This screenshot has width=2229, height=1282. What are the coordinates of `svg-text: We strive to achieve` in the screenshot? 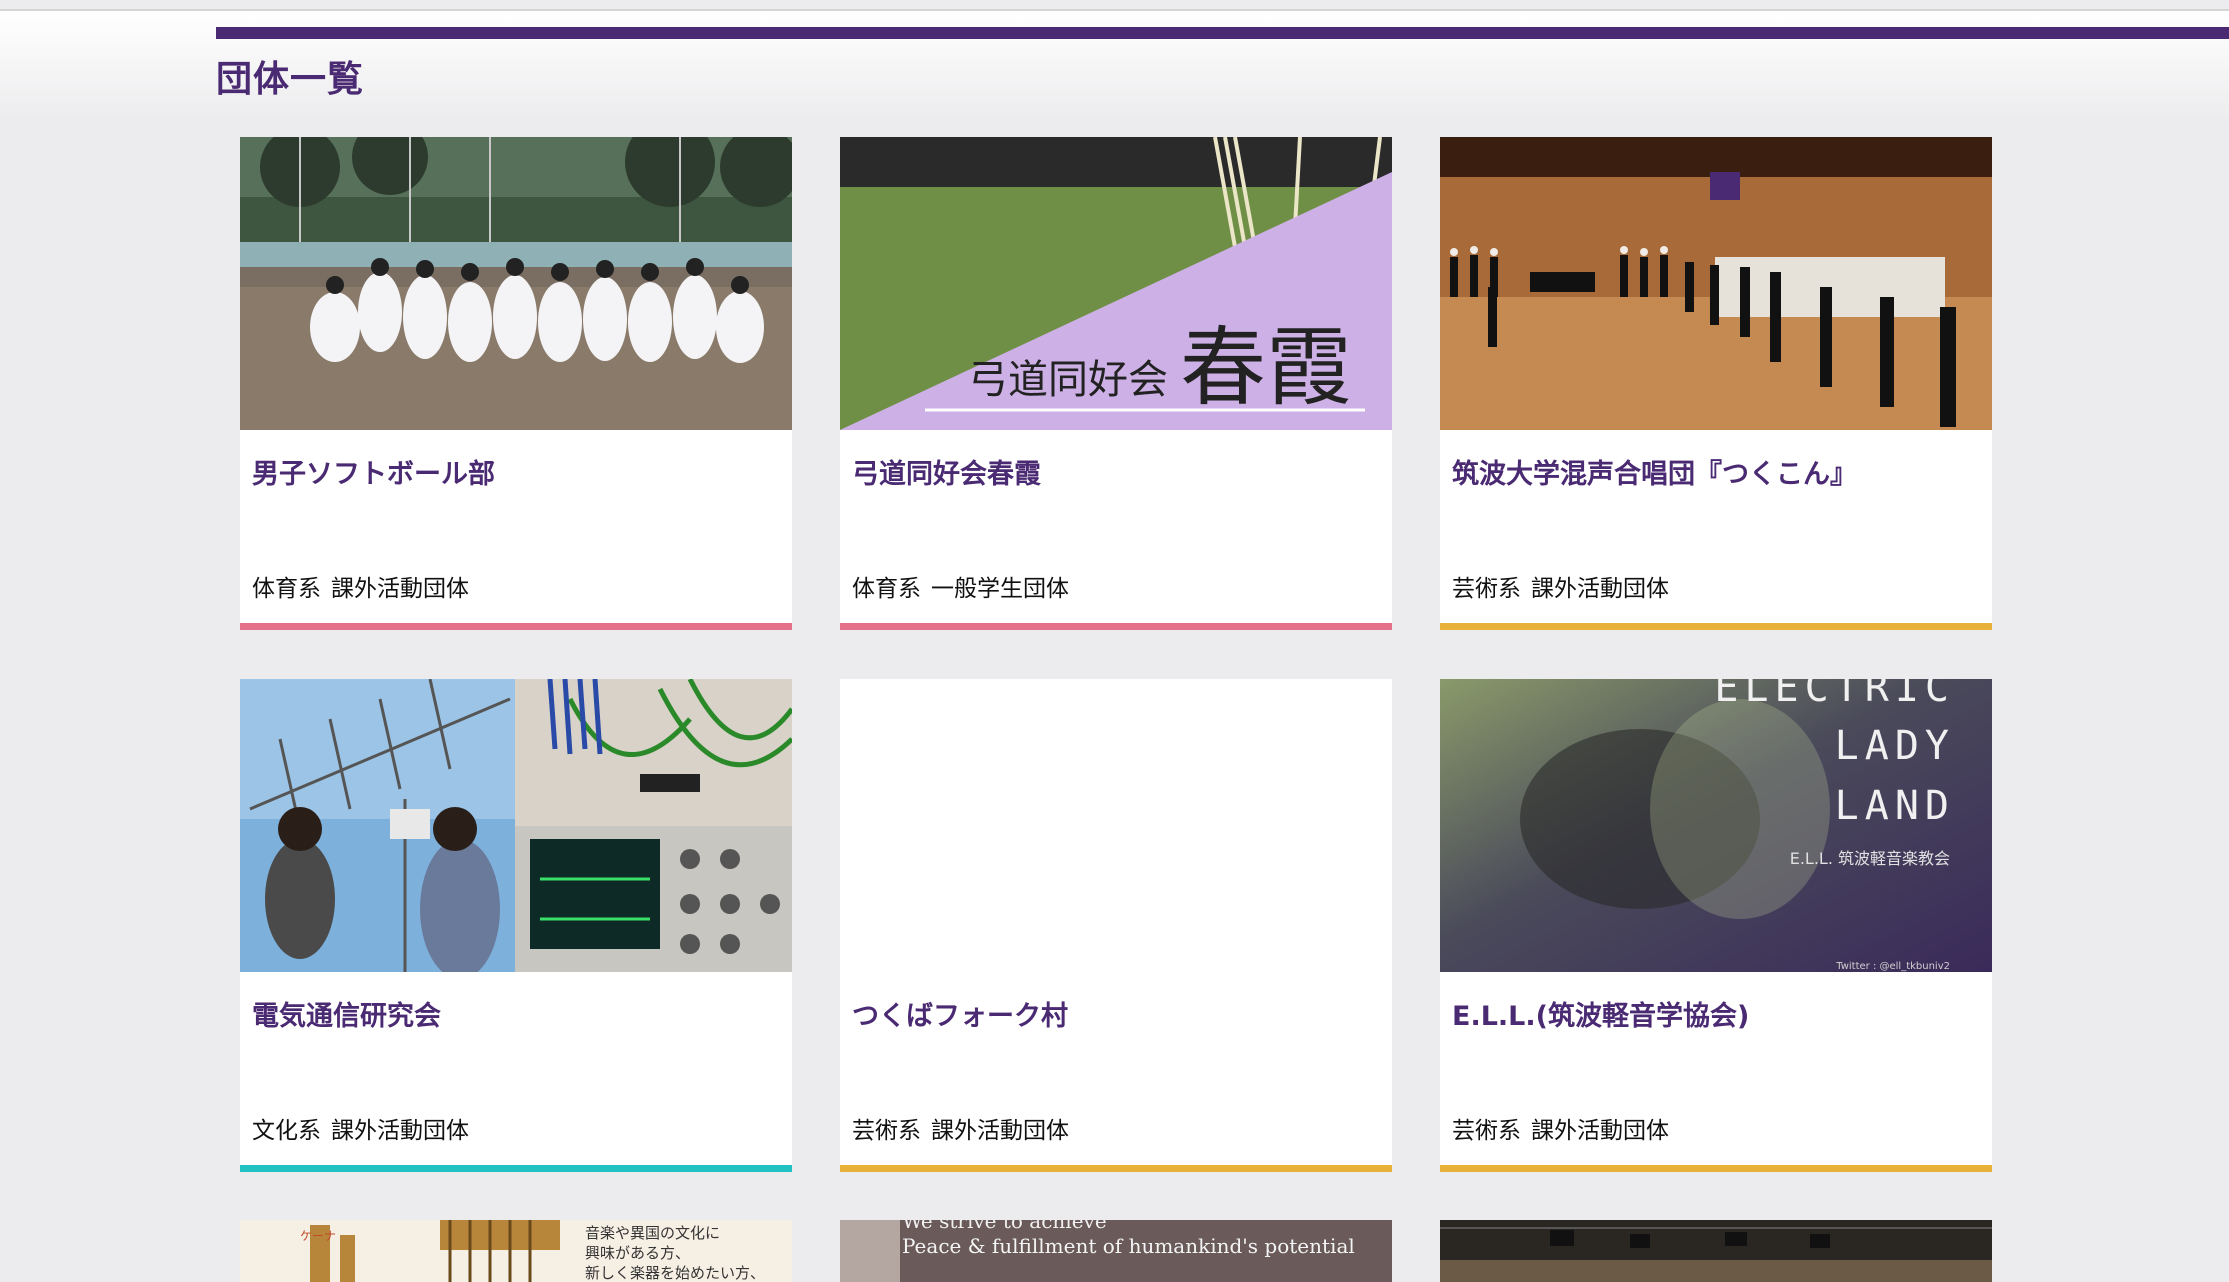 It's located at (1004, 1226).